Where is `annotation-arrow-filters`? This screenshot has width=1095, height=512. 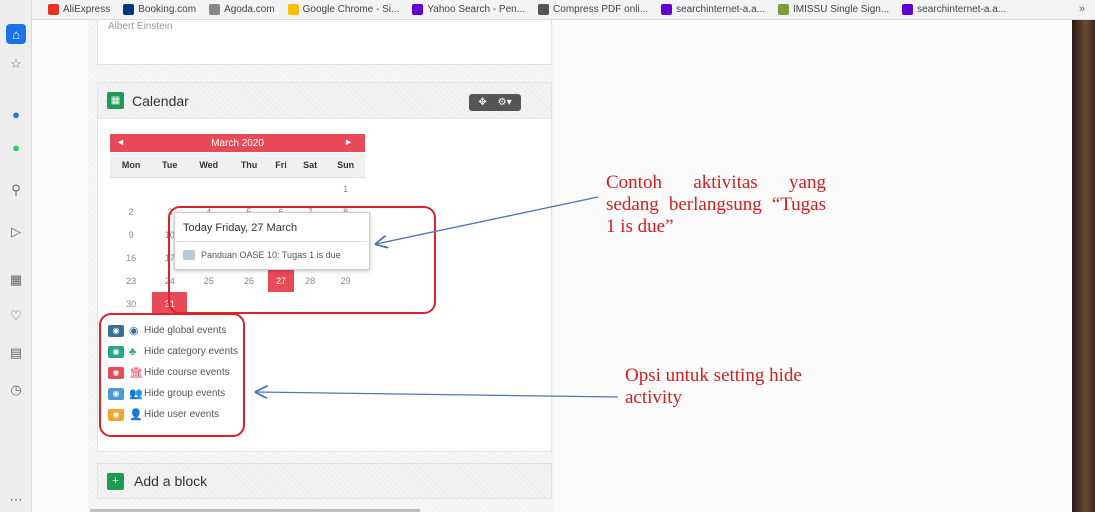 annotation-arrow-filters is located at coordinates (437, 394).